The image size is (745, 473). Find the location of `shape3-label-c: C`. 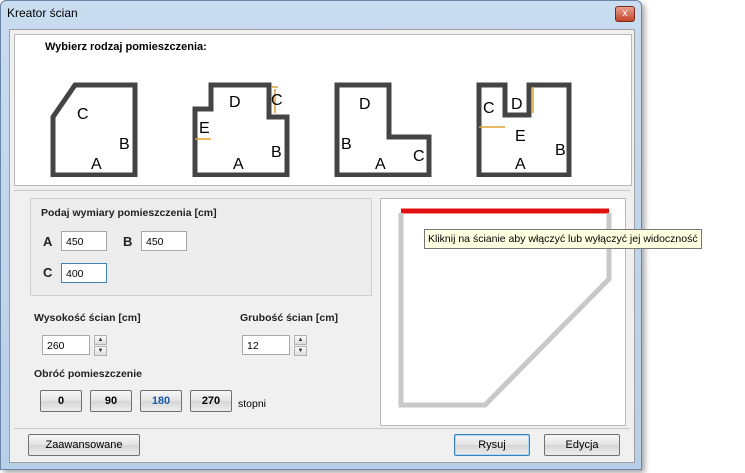

shape3-label-c: C is located at coordinates (419, 156).